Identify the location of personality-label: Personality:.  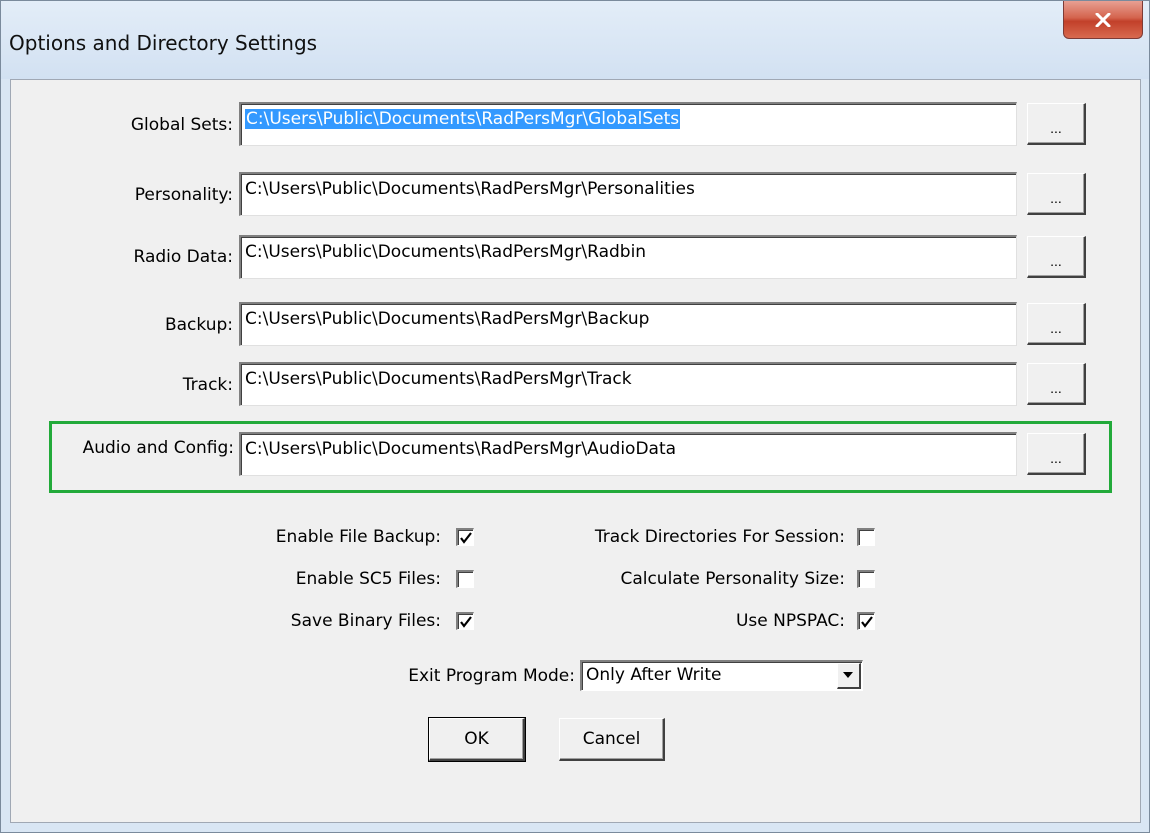
(183, 195).